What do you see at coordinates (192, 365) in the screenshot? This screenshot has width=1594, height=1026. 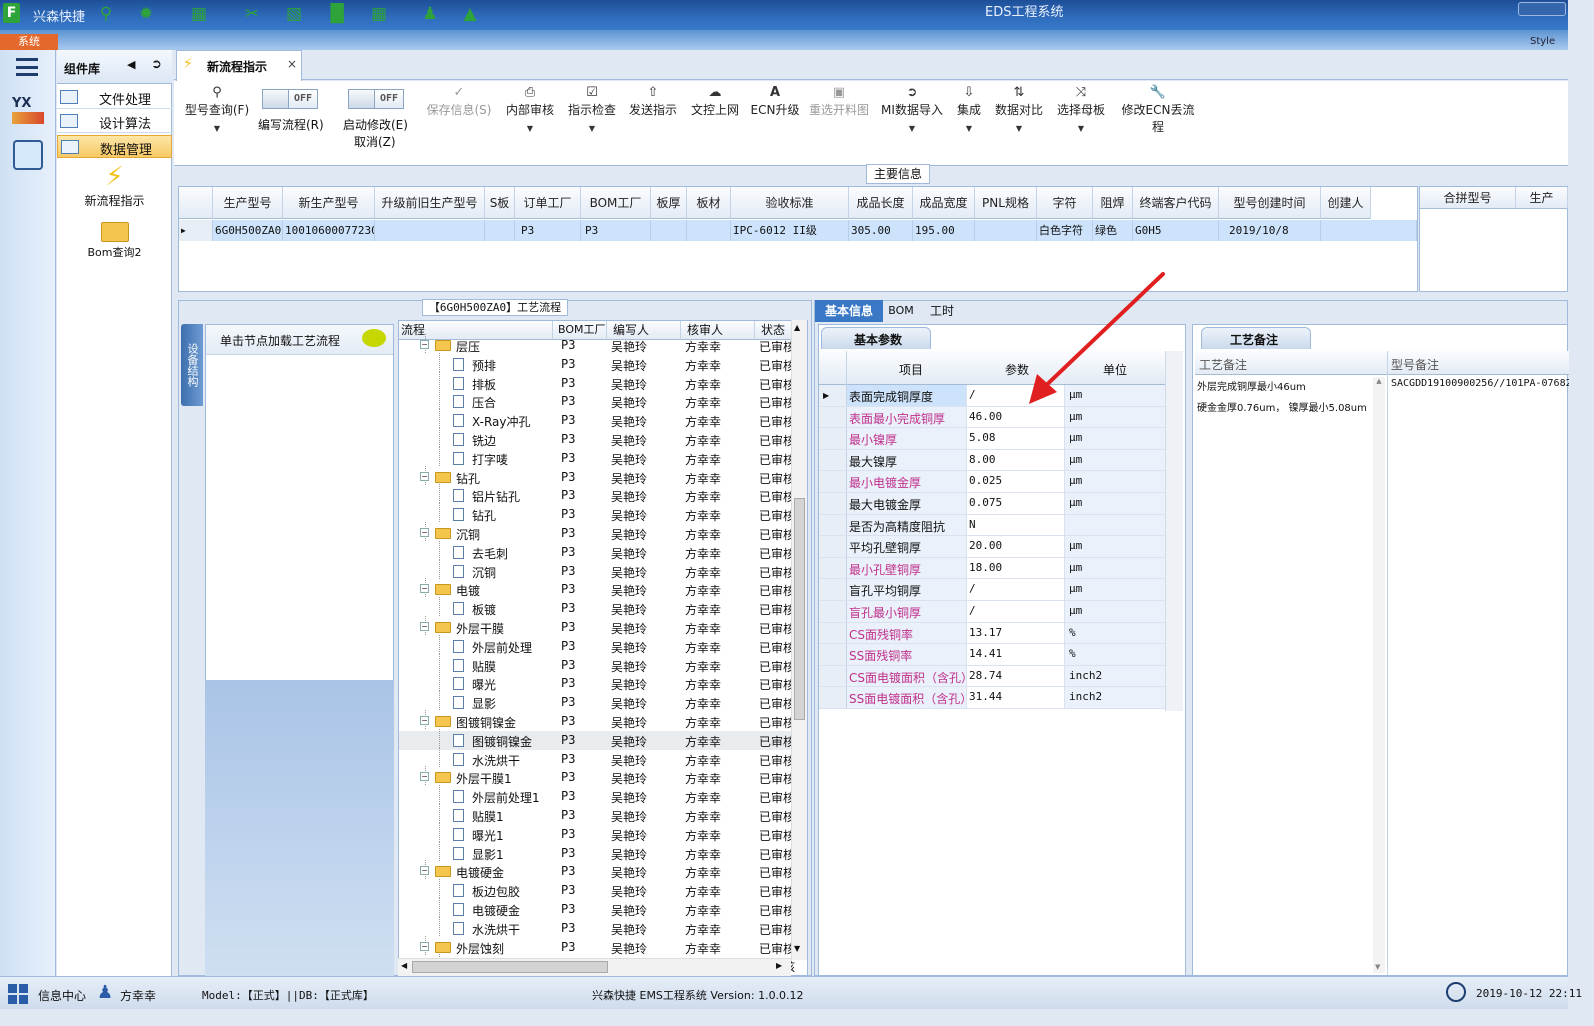 I see `device-structure-tab: 设备结构` at bounding box center [192, 365].